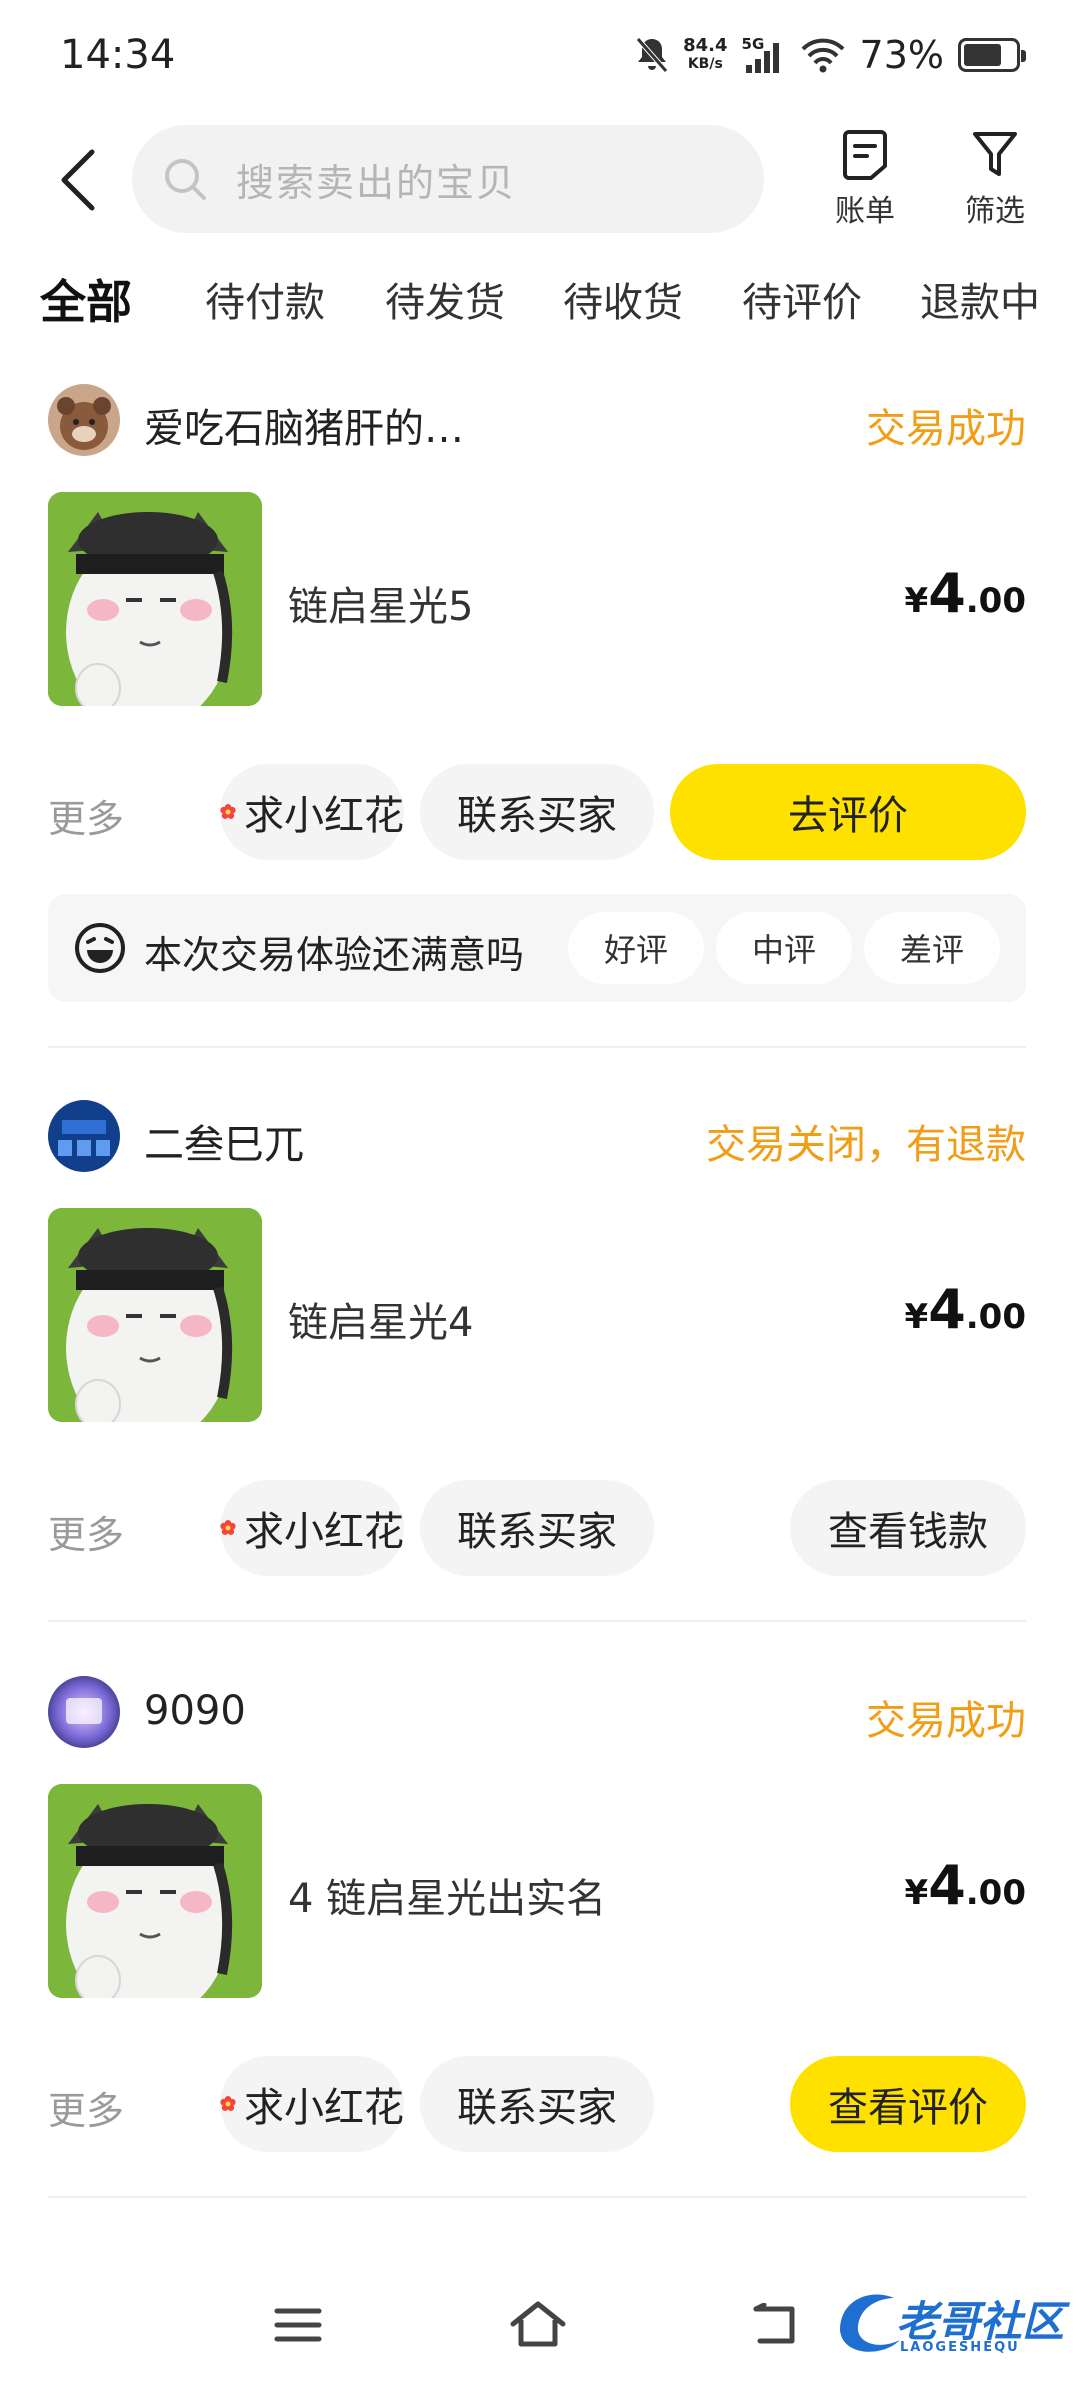 The image size is (1080, 2388). Describe the element at coordinates (195, 1711) in the screenshot. I see `seller-name: 9090` at that location.